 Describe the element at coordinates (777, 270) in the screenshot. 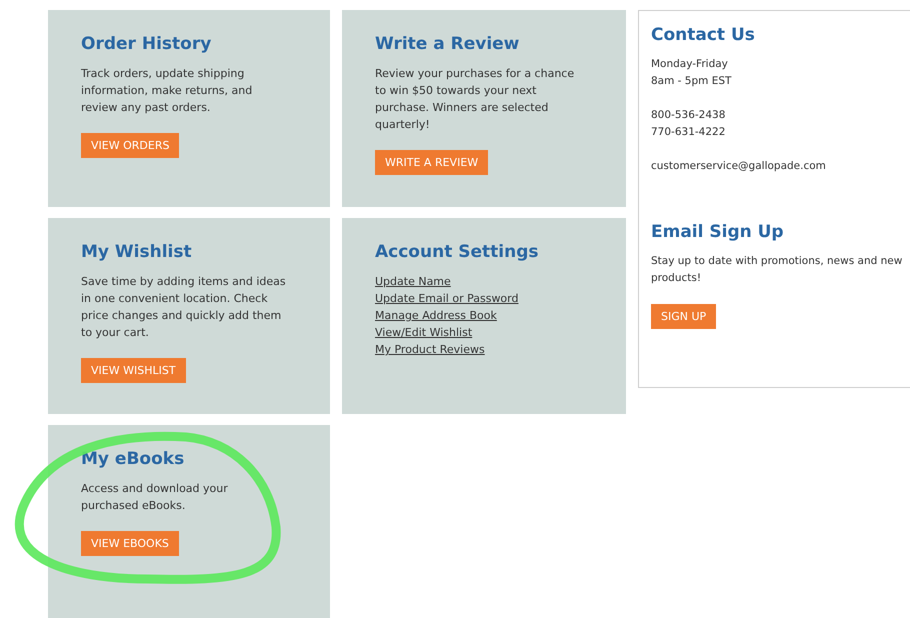

I see `signup-description: Stay up to date with promotions, news and new products!` at that location.